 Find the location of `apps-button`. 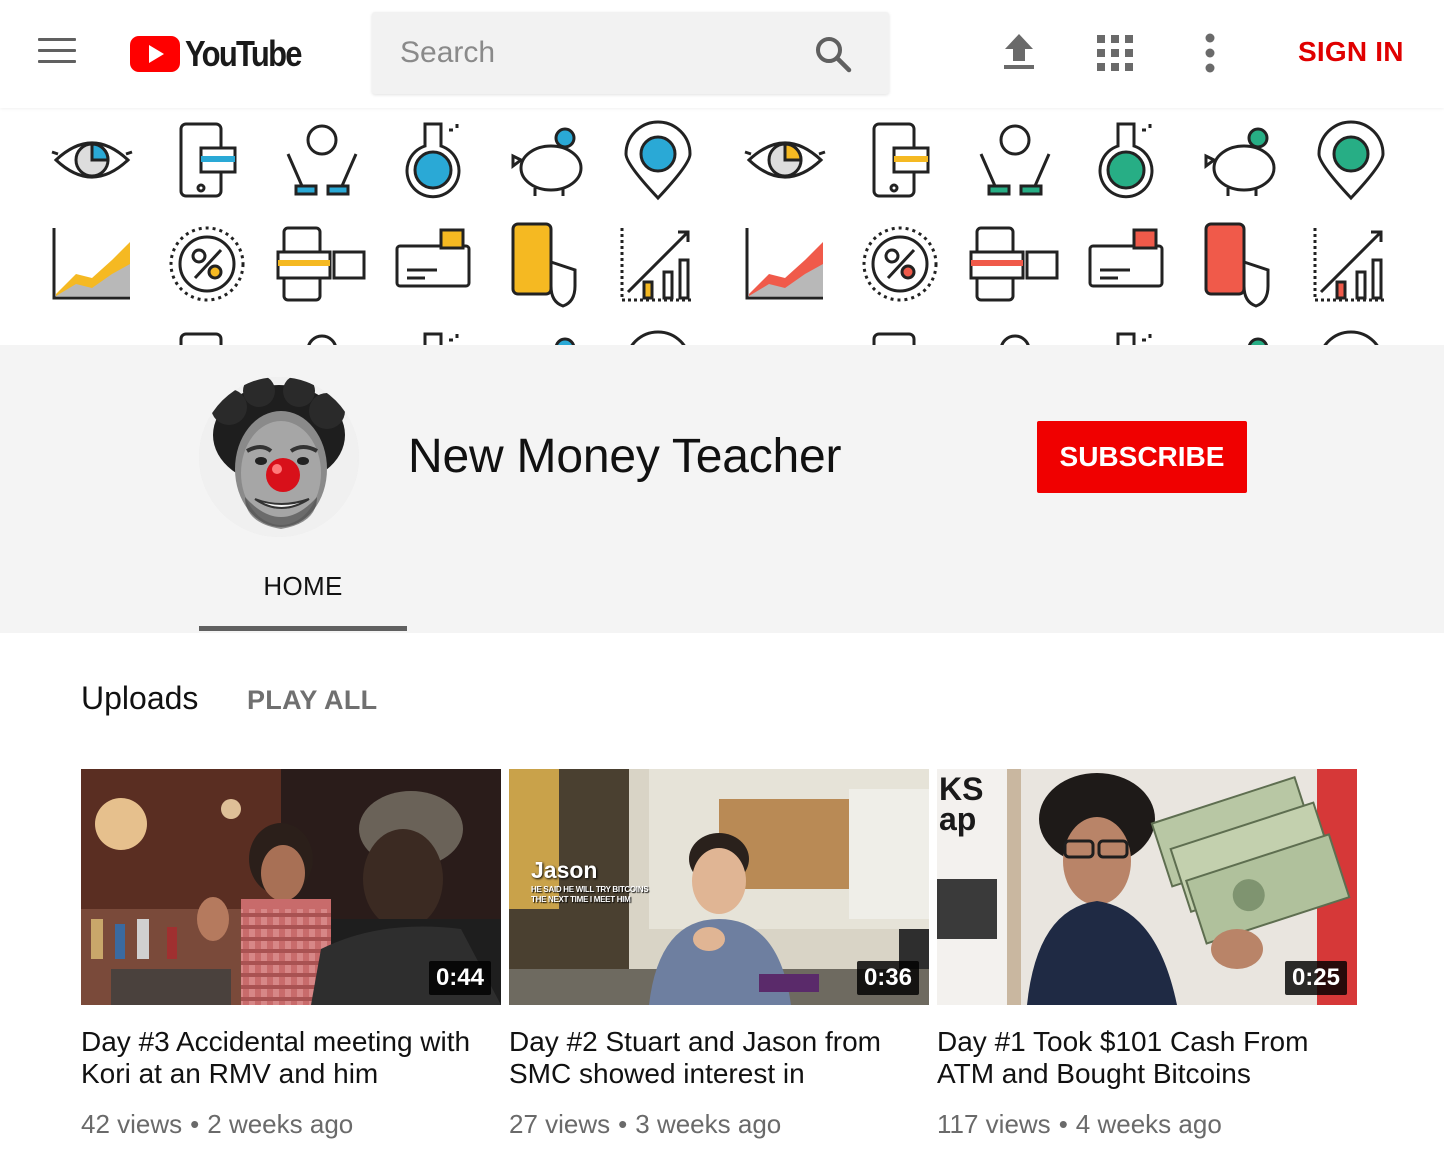

apps-button is located at coordinates (1115, 53).